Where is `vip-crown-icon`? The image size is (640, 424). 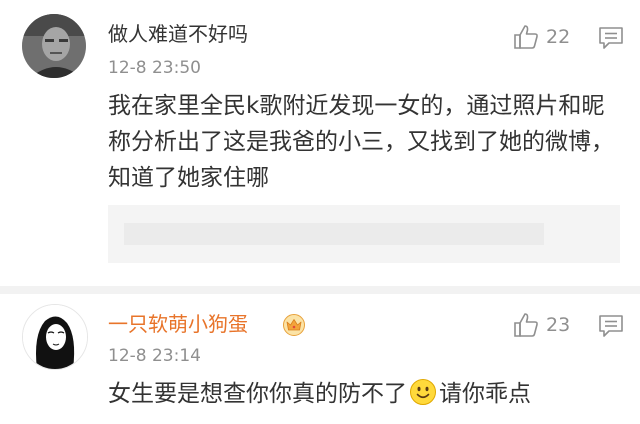 vip-crown-icon is located at coordinates (294, 325).